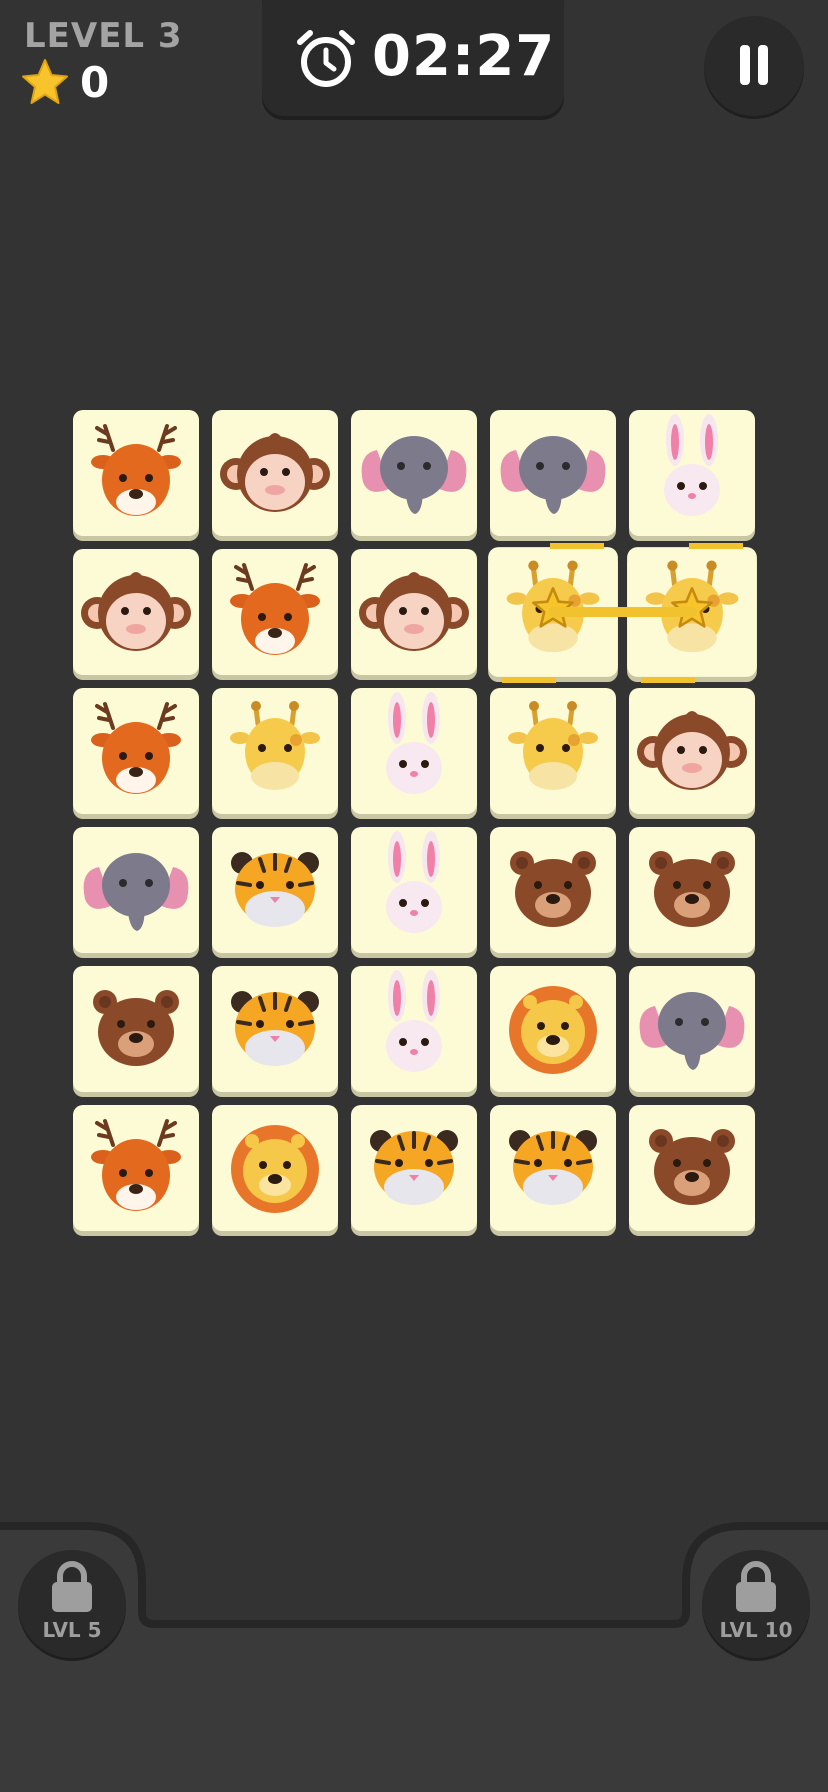 This screenshot has width=828, height=1792. I want to click on powerup-label: LVL 10, so click(756, 1630).